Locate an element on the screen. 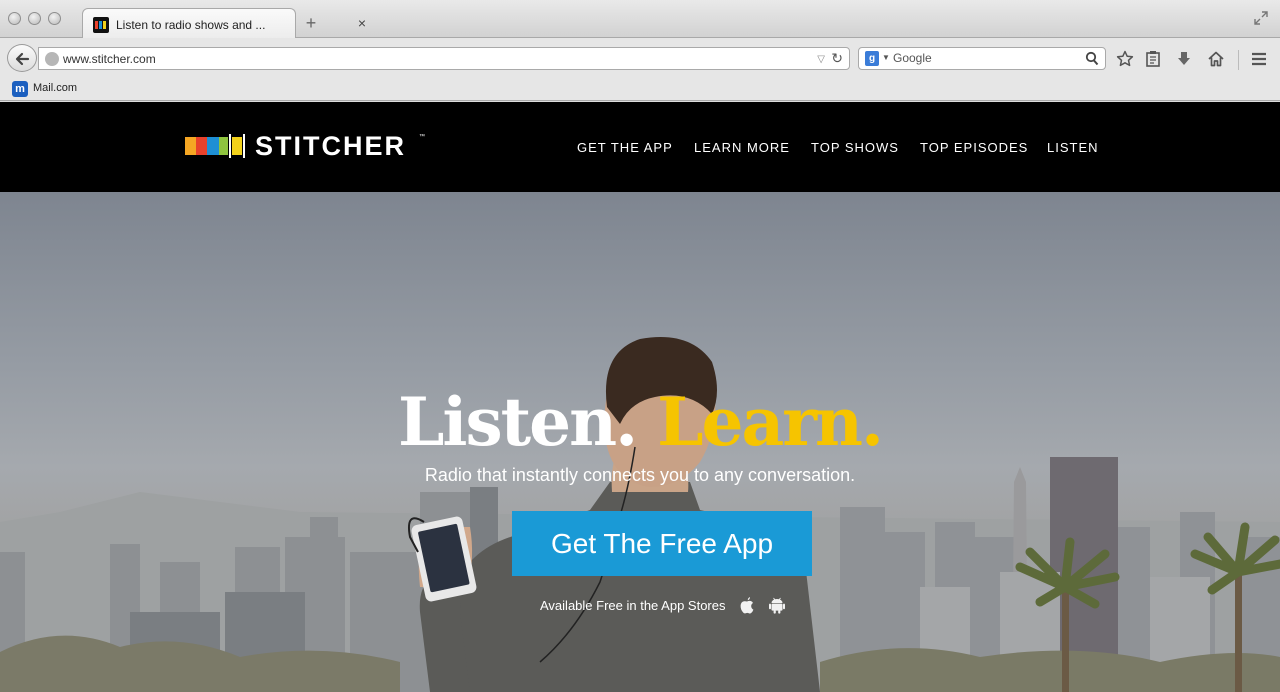 This screenshot has height=692, width=1280. android-icon is located at coordinates (777, 605).